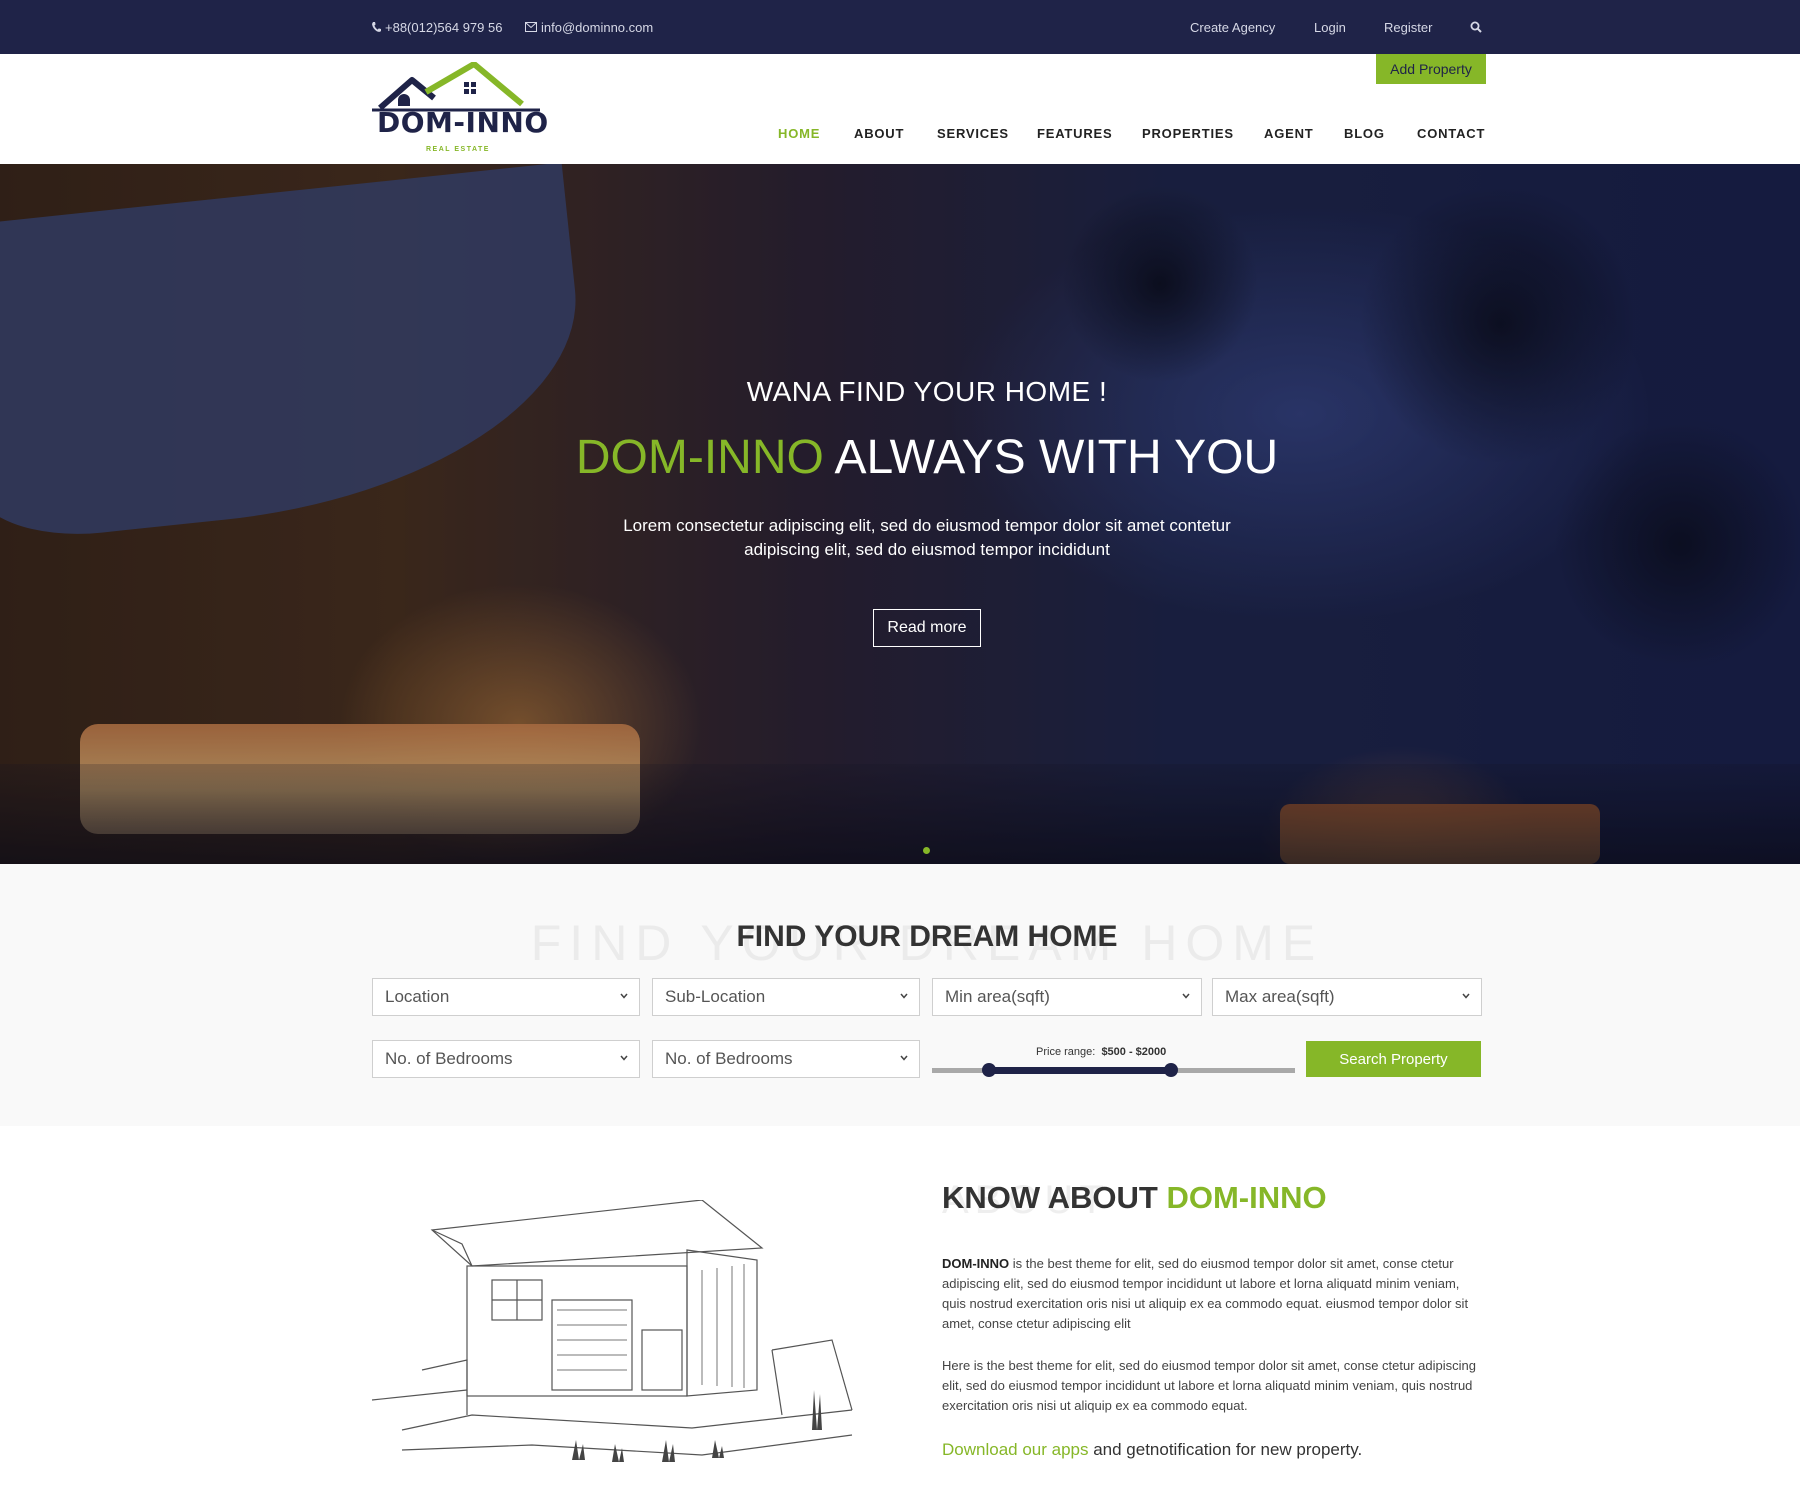  I want to click on nav-contact: CONTACT, so click(1451, 133).